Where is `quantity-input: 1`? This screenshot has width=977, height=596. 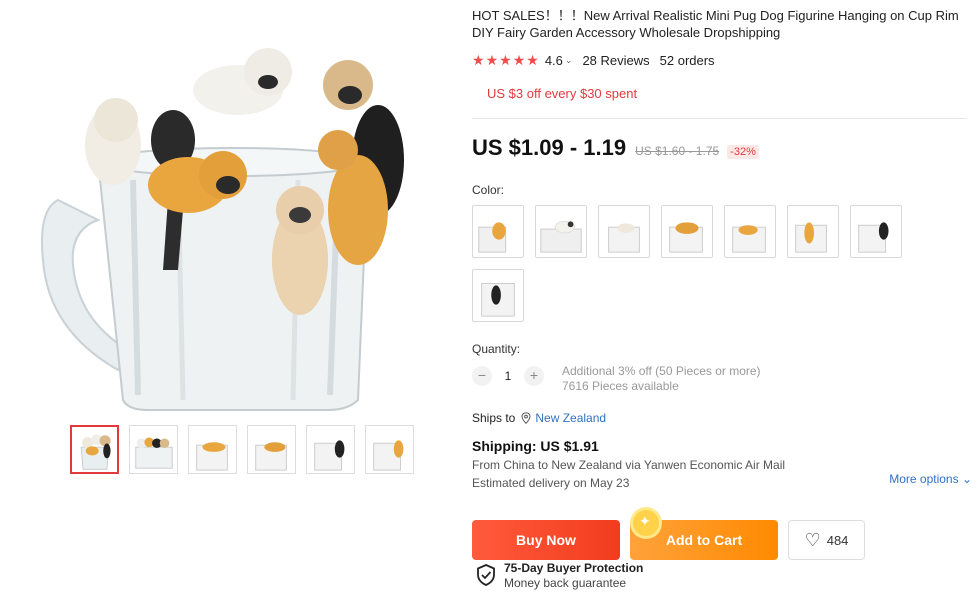
quantity-input: 1 is located at coordinates (508, 376).